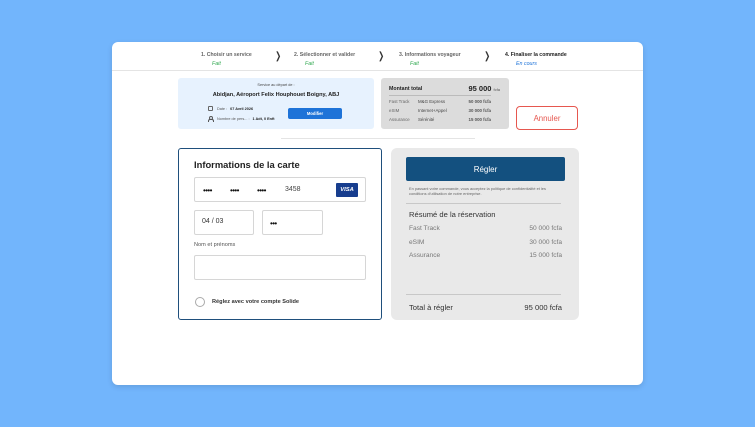 Image resolution: width=755 pixels, height=427 pixels. I want to click on summary-title: Résumé de la réservation, so click(452, 214).